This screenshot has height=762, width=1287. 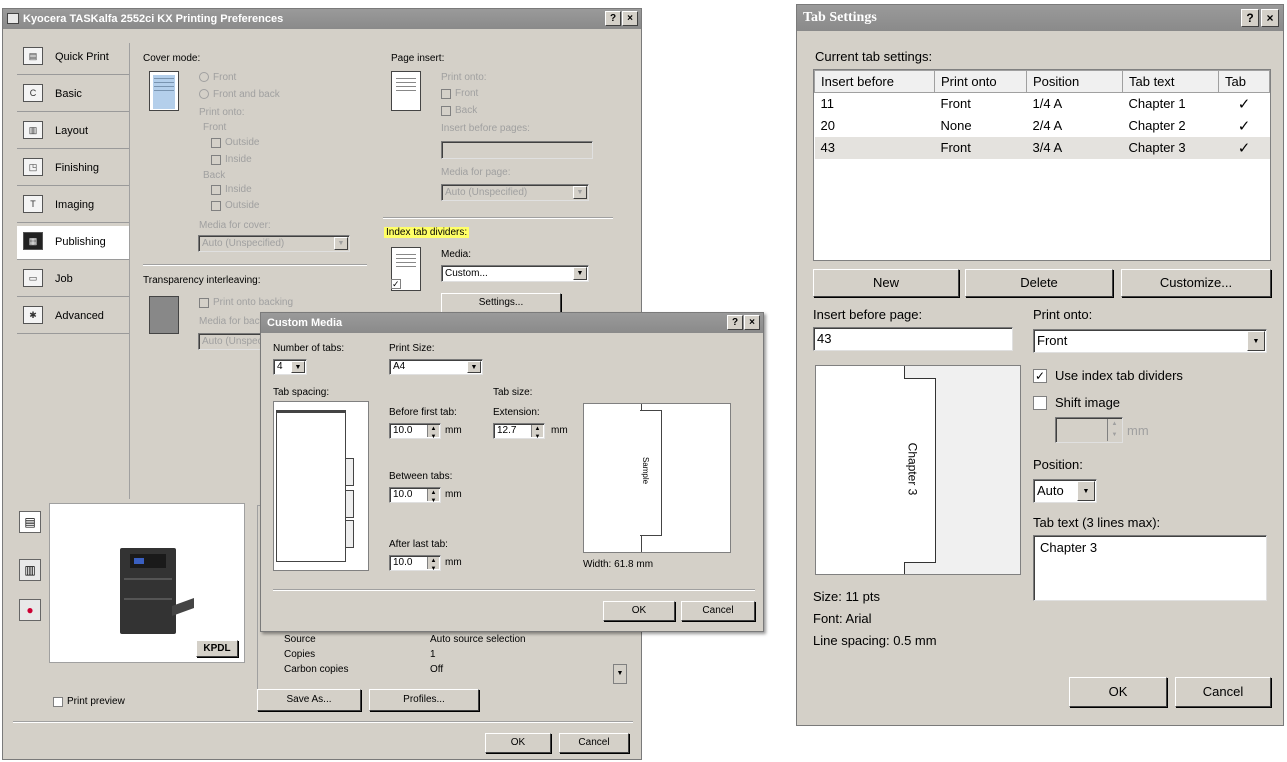 What do you see at coordinates (433, 654) in the screenshot?
I see `summary-value-copies: 1` at bounding box center [433, 654].